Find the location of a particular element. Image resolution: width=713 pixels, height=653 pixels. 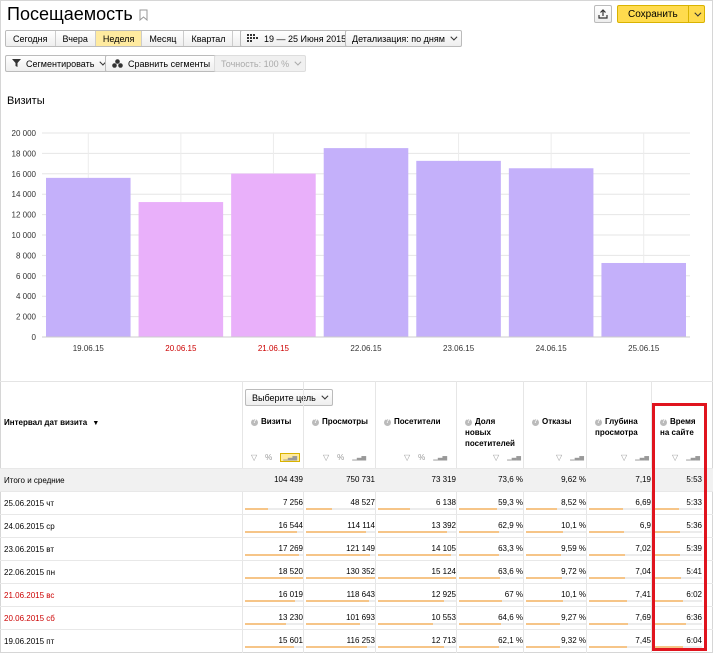

segment-label: Сегментировать is located at coordinates (60, 63).